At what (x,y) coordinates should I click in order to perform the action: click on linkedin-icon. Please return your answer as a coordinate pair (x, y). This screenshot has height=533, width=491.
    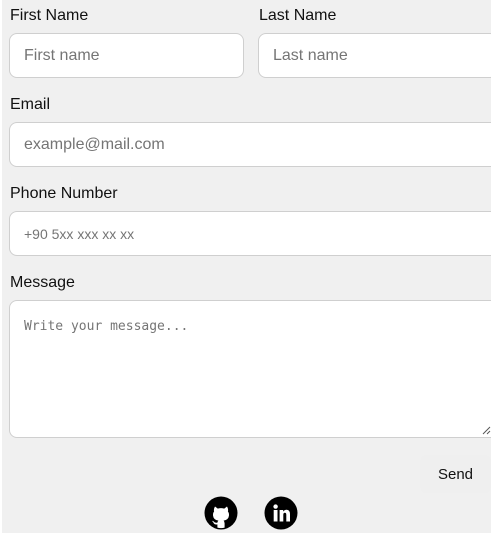
    Looking at the image, I should click on (281, 513).